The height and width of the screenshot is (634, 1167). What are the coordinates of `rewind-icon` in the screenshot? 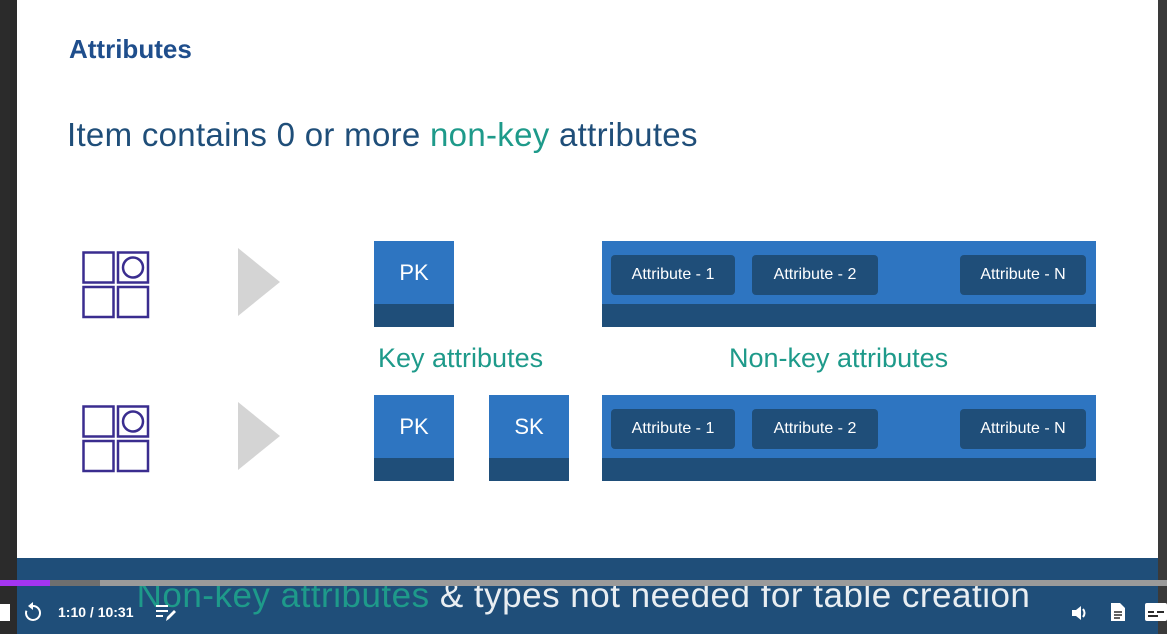 It's located at (33, 613).